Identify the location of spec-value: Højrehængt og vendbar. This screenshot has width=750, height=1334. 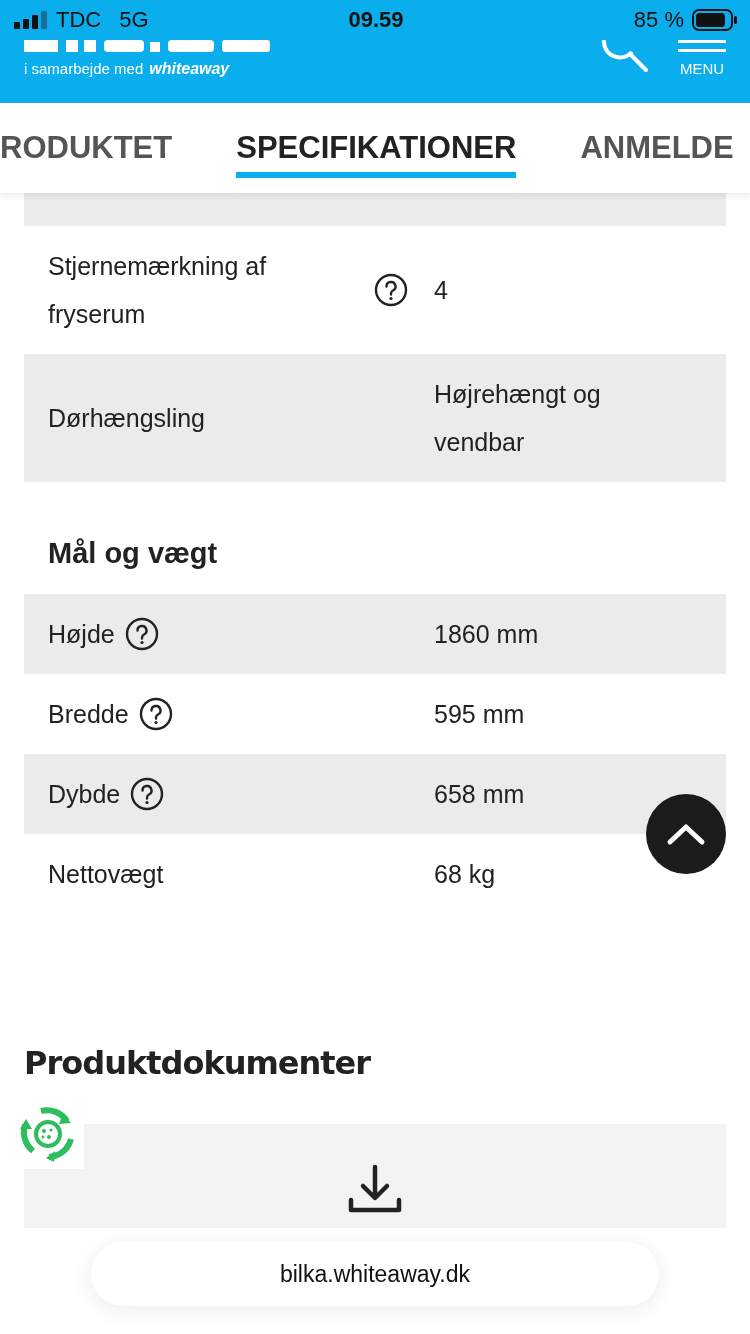
(518, 418).